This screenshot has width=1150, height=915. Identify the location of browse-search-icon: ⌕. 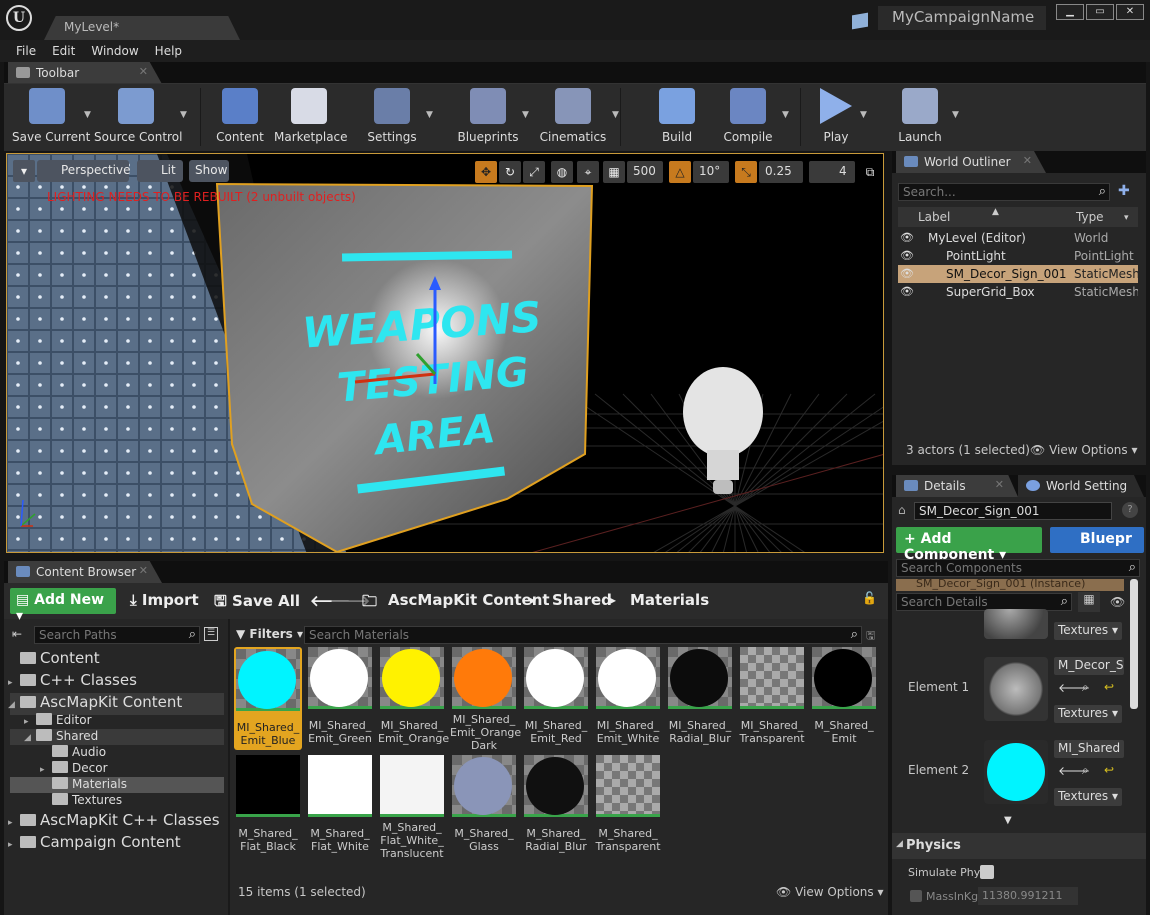
(1085, 770).